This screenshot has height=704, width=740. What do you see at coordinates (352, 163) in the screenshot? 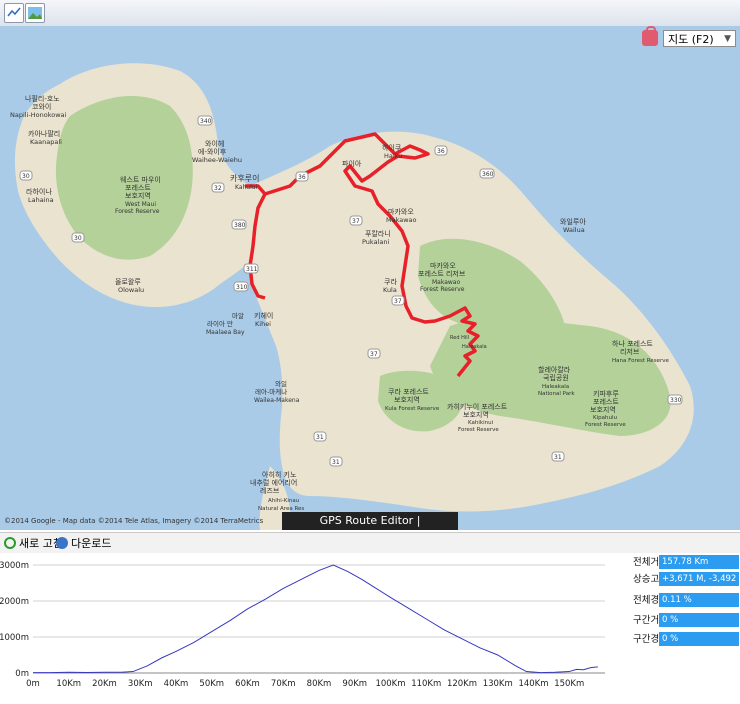
I see `map-label: 파이아` at bounding box center [352, 163].